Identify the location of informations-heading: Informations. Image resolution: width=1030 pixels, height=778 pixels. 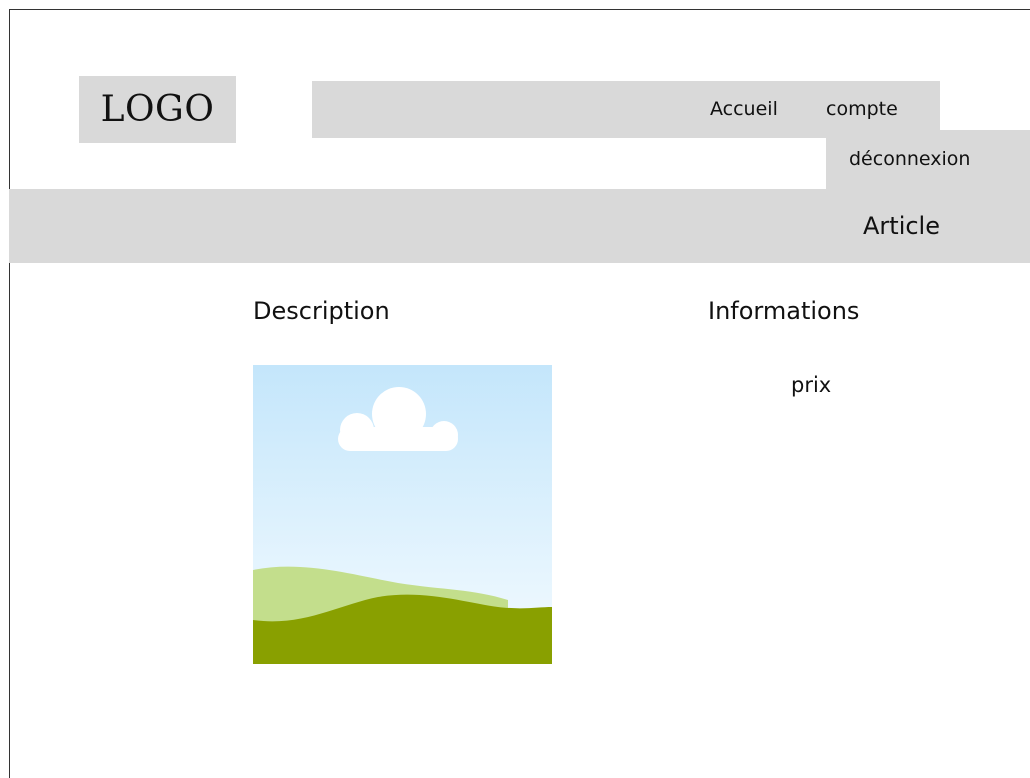
(784, 311).